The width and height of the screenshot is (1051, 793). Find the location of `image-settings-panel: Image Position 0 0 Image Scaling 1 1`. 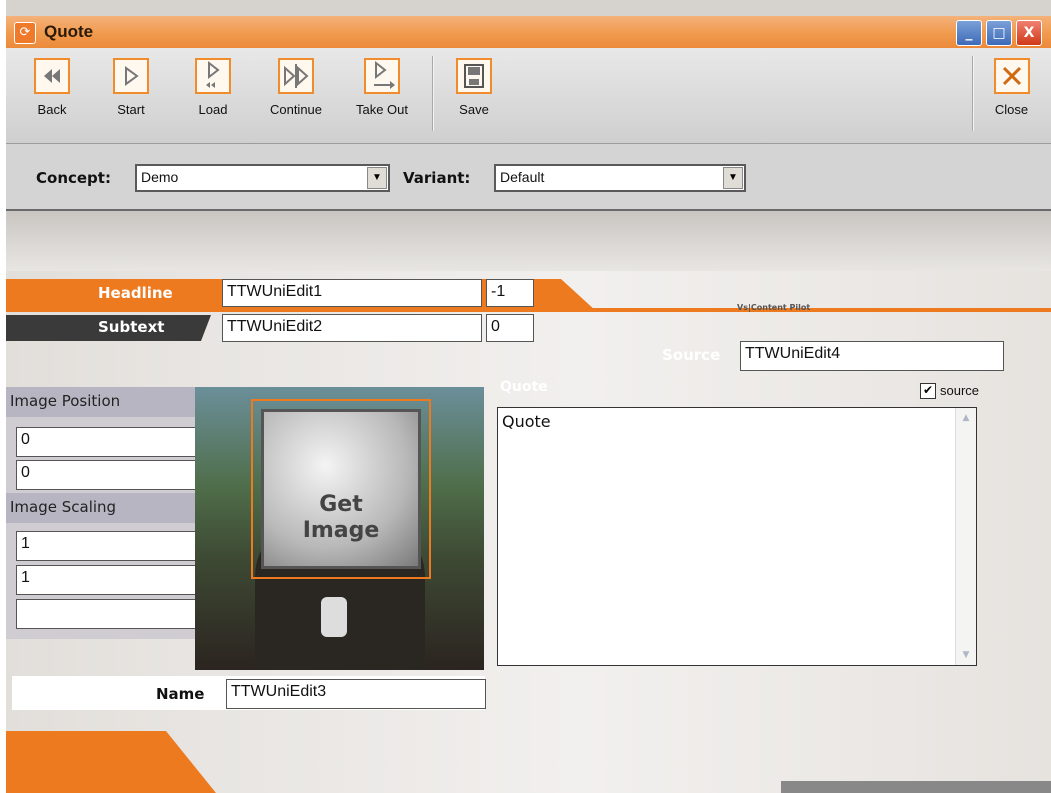

image-settings-panel: Image Position 0 0 Image Scaling 1 1 is located at coordinates (108, 513).